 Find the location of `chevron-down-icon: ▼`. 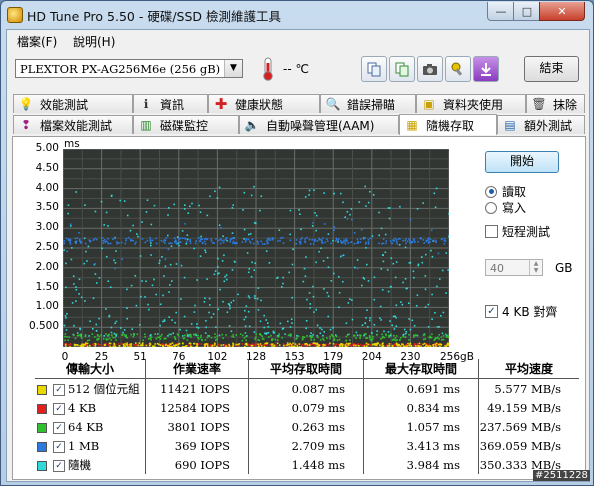

chevron-down-icon: ▼ is located at coordinates (233, 68).